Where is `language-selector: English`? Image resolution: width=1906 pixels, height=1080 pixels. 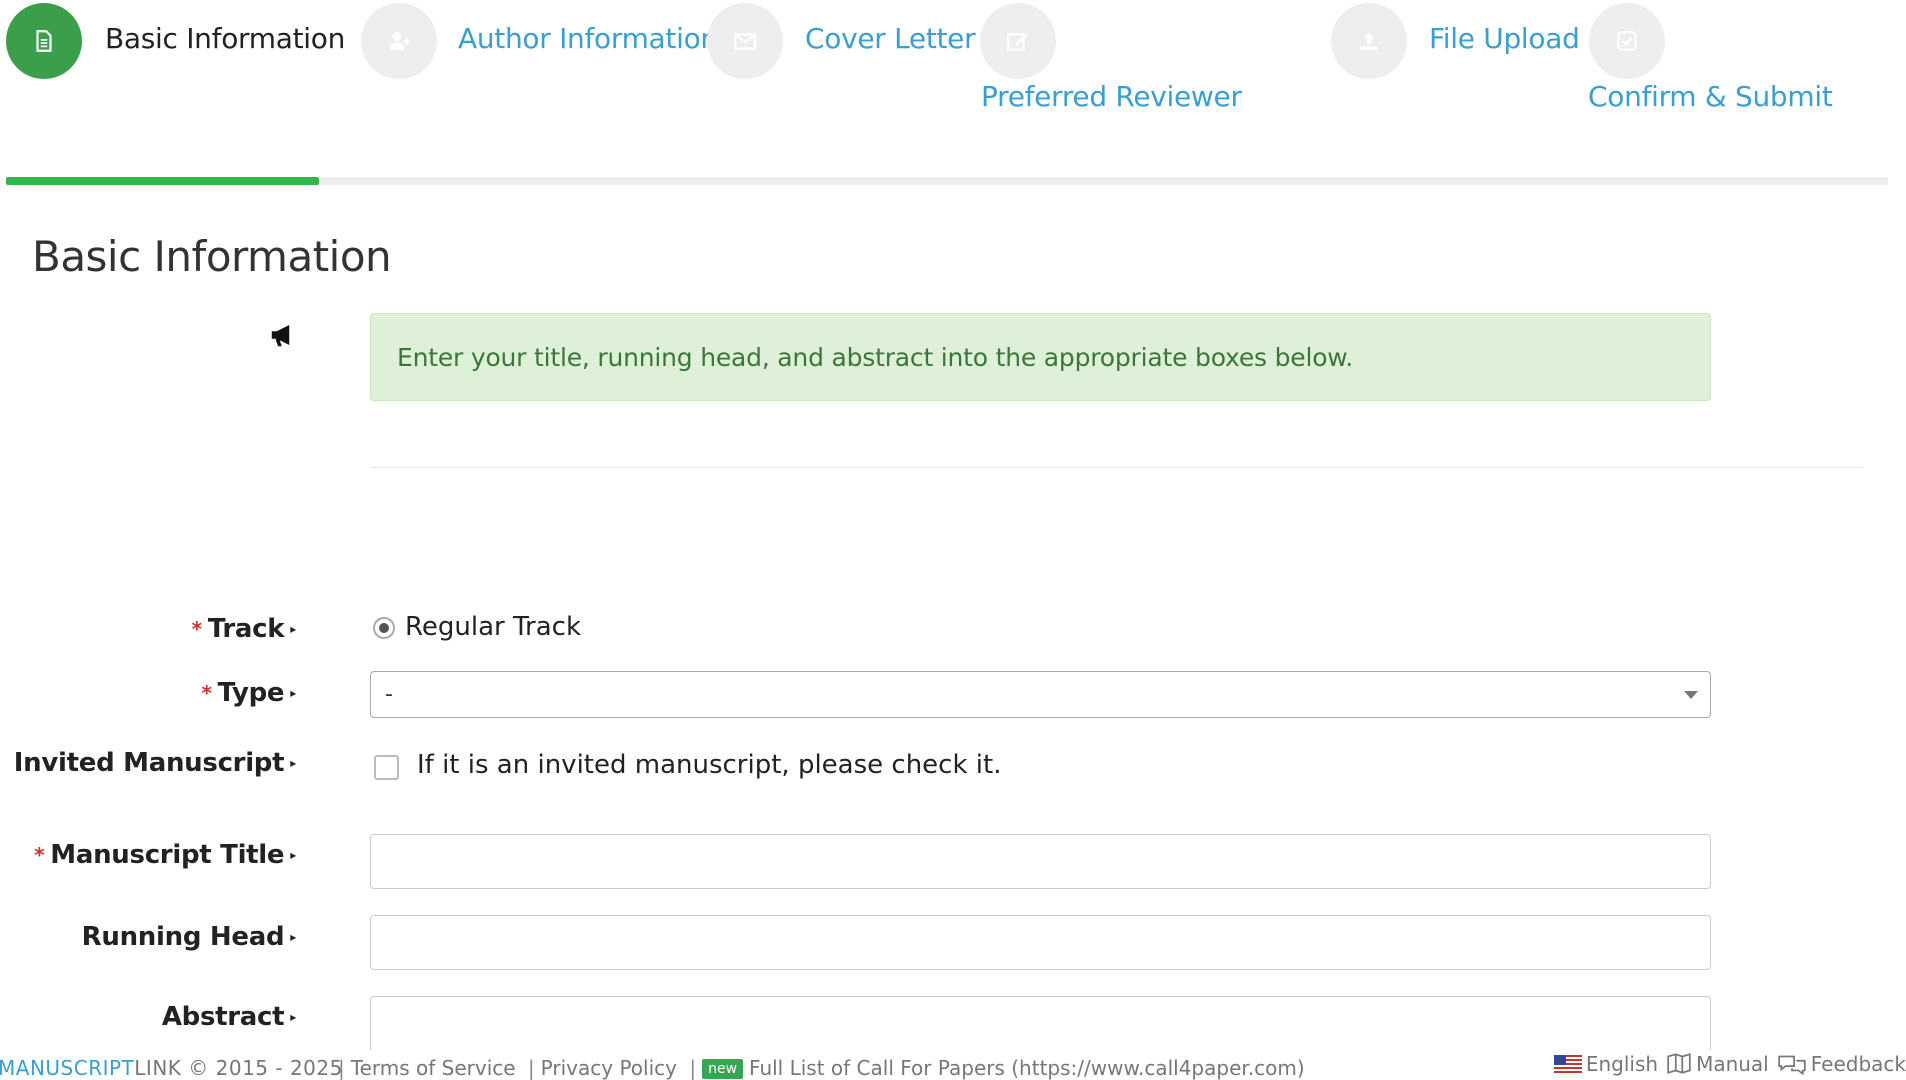
language-selector: English is located at coordinates (1606, 1064).